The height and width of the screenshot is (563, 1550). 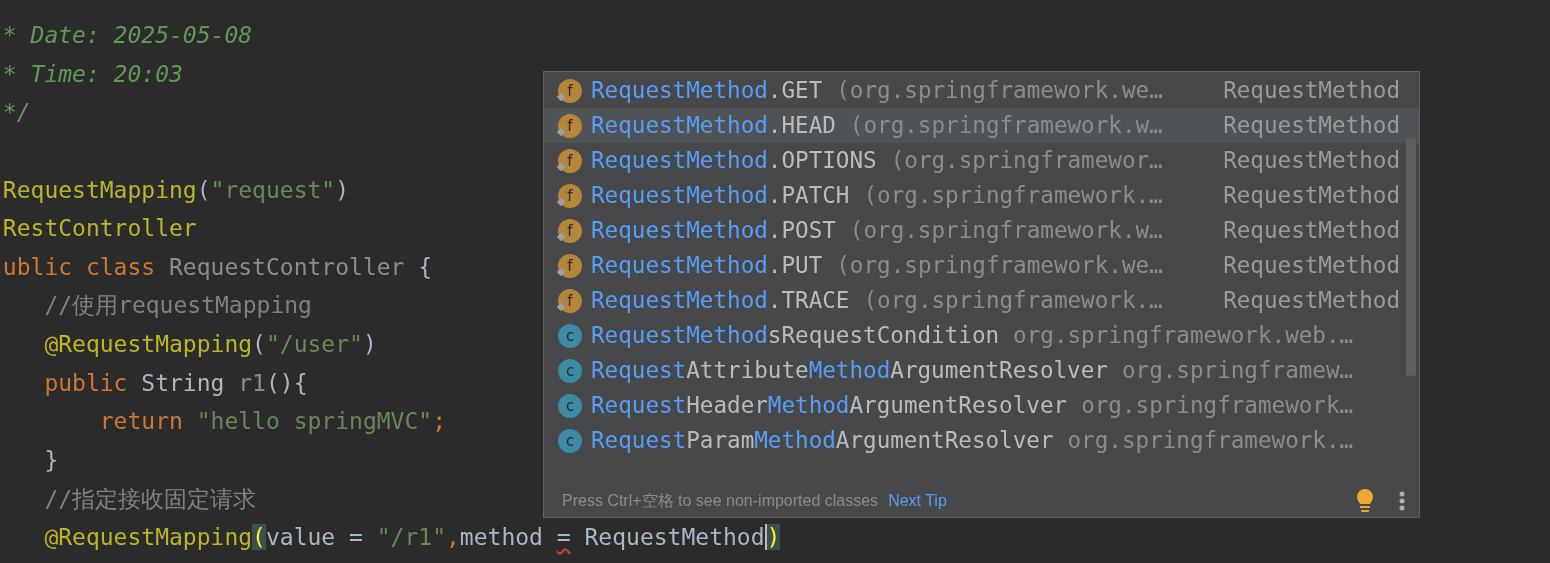 I want to click on completion-item: f RequestMethod.POST (org.springframework.w… RequestMethod, so click(x=981, y=230).